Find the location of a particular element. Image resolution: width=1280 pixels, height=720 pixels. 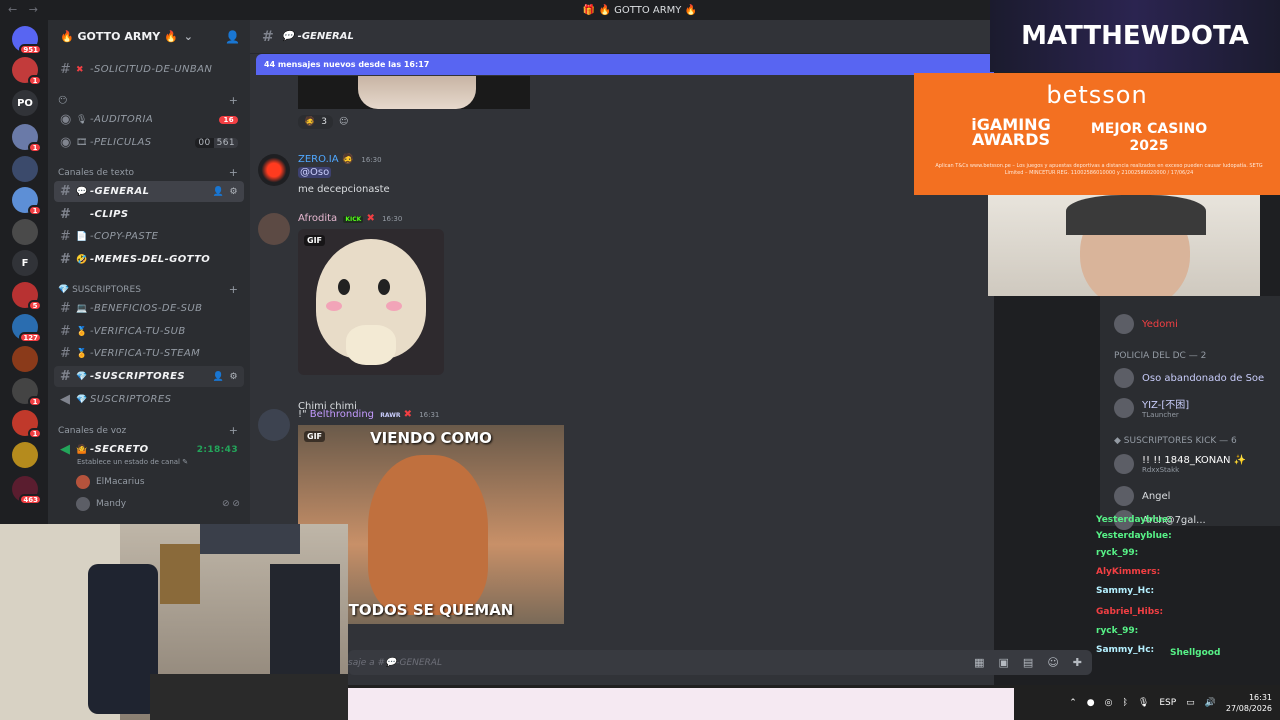

mention: @Oso is located at coordinates (315, 172).